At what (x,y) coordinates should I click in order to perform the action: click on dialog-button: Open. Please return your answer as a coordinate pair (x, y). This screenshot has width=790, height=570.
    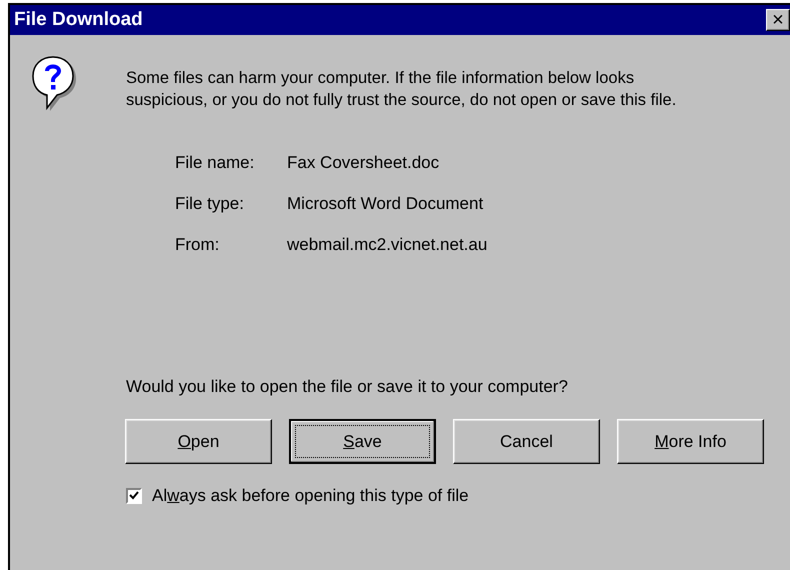
    Looking at the image, I should click on (198, 441).